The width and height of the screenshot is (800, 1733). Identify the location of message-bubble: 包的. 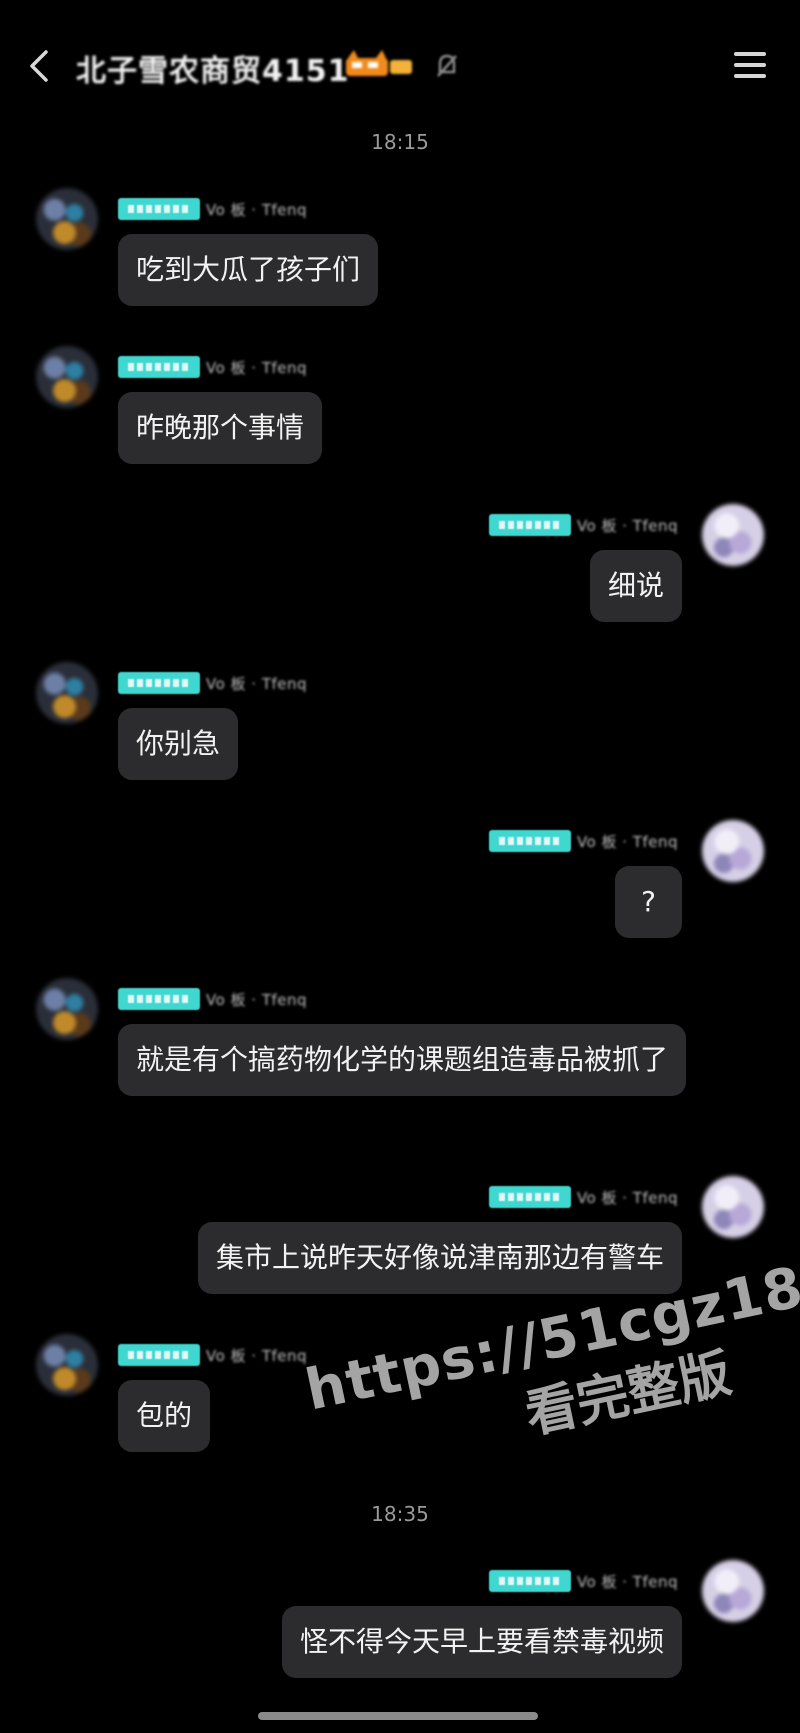
(164, 1416).